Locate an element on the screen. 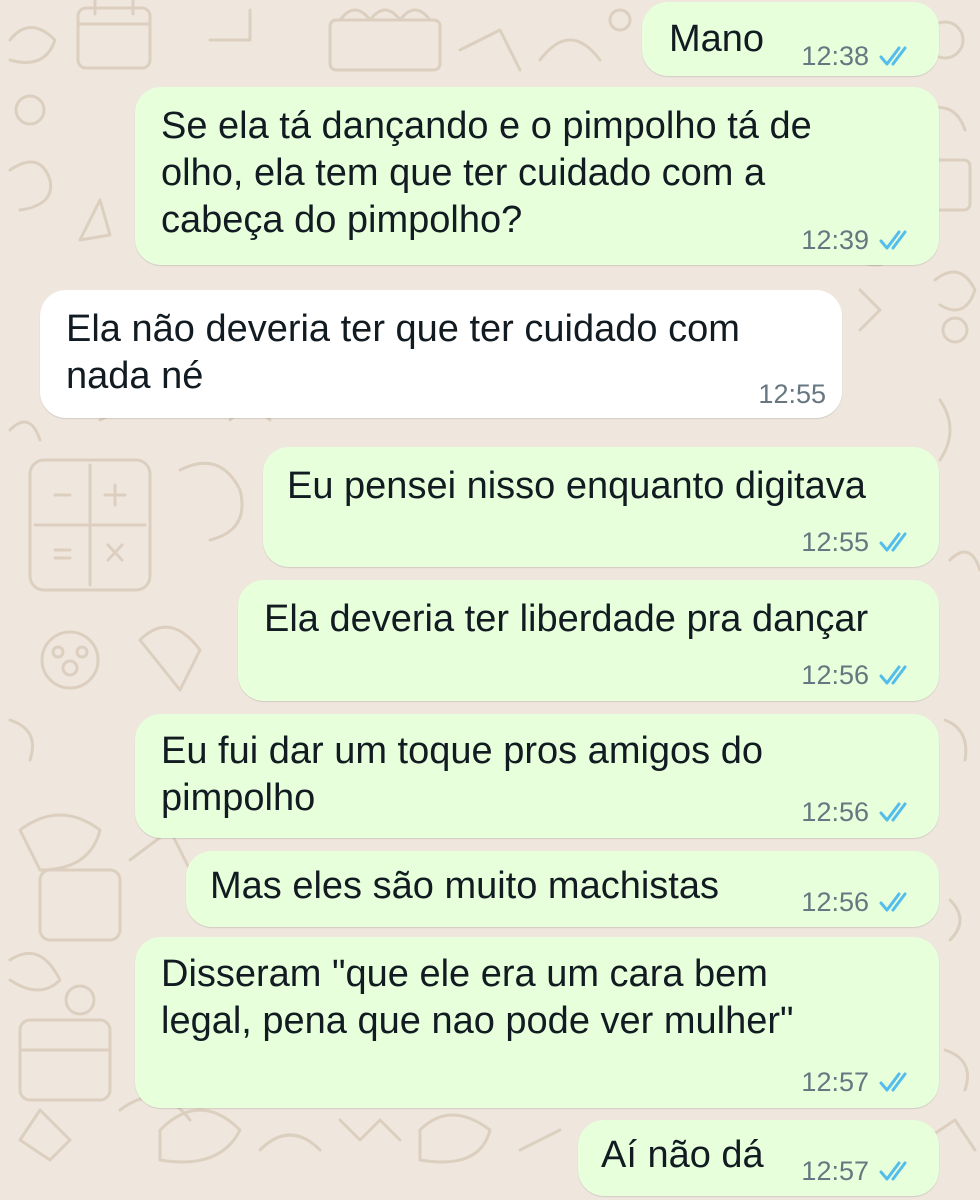 This screenshot has height=1200, width=980. message-text: Aí não dá is located at coordinates (682, 1155).